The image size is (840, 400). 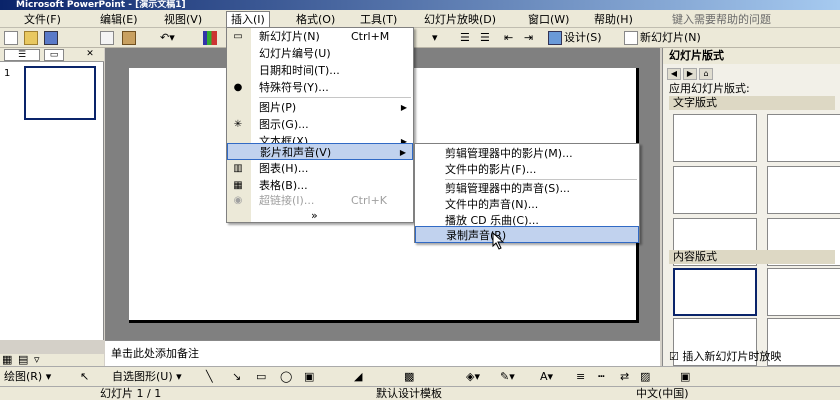 I want to click on new-icon, so click(x=12, y=38).